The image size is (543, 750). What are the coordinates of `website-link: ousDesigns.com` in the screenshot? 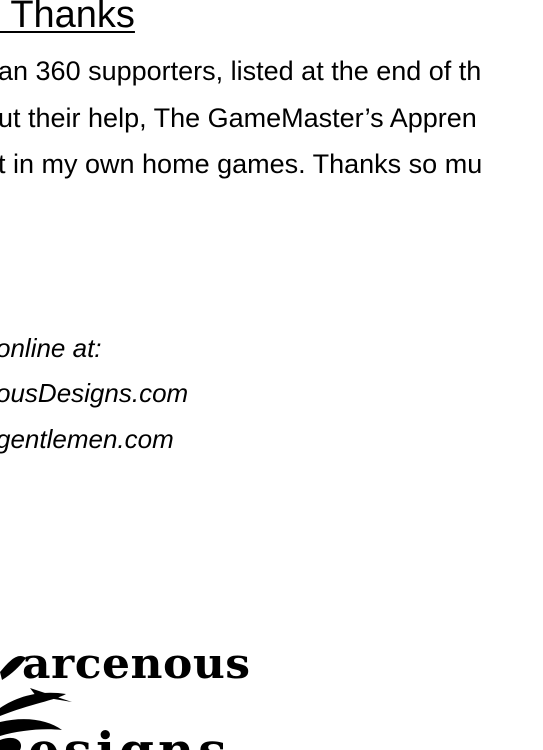 It's located at (94, 393).